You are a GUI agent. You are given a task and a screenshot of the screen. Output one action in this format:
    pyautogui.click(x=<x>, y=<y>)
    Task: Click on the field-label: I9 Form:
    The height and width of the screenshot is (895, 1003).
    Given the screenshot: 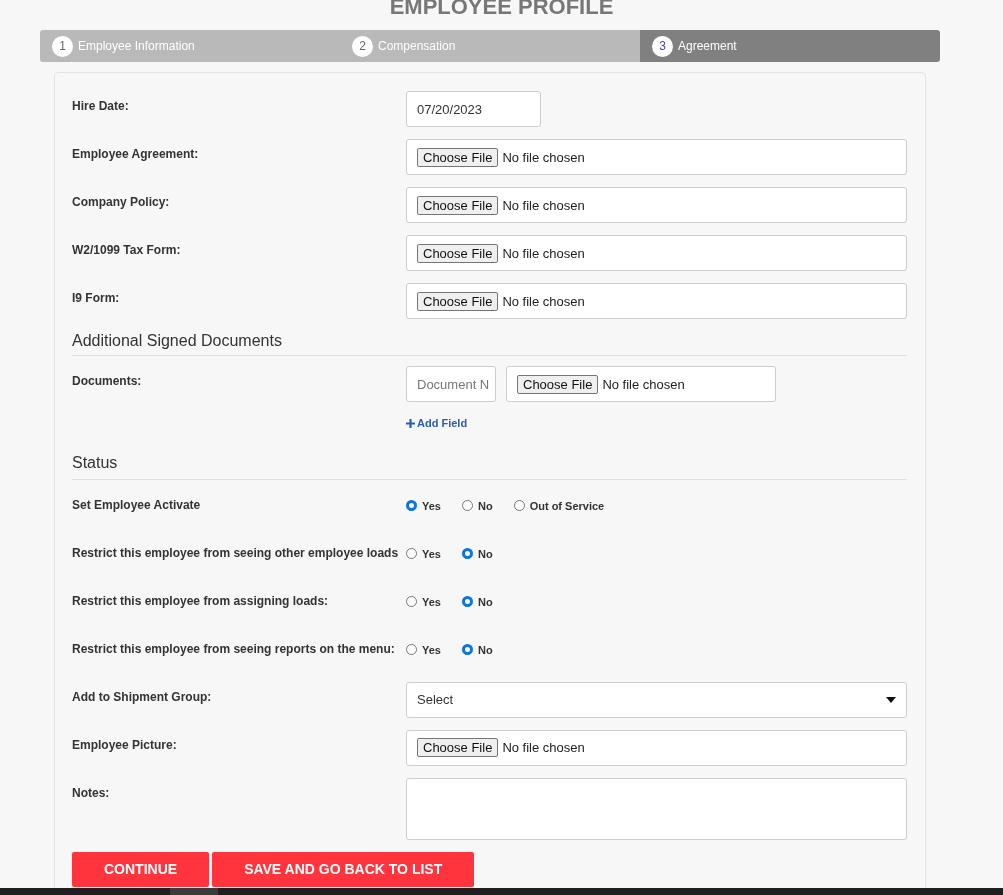 What is the action you would take?
    pyautogui.click(x=96, y=297)
    